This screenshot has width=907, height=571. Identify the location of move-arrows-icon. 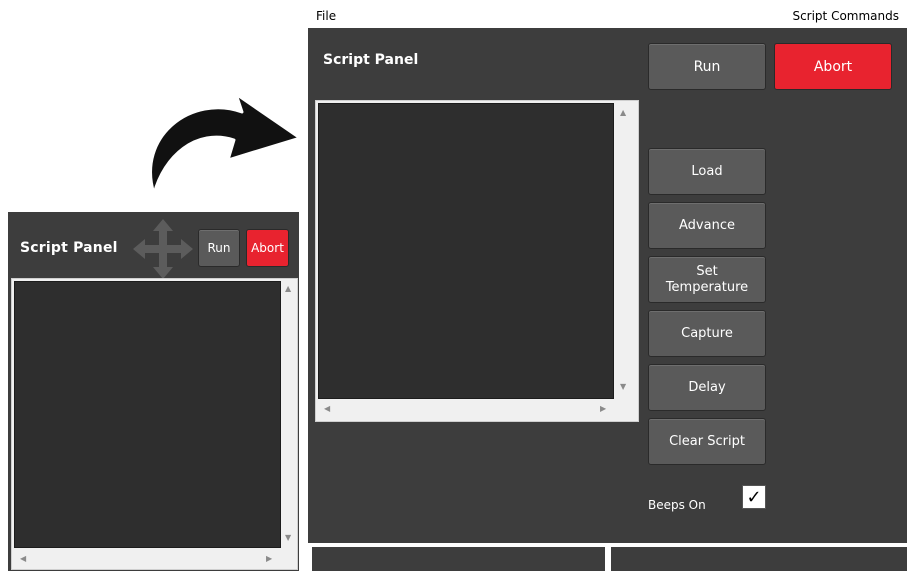
(163, 249).